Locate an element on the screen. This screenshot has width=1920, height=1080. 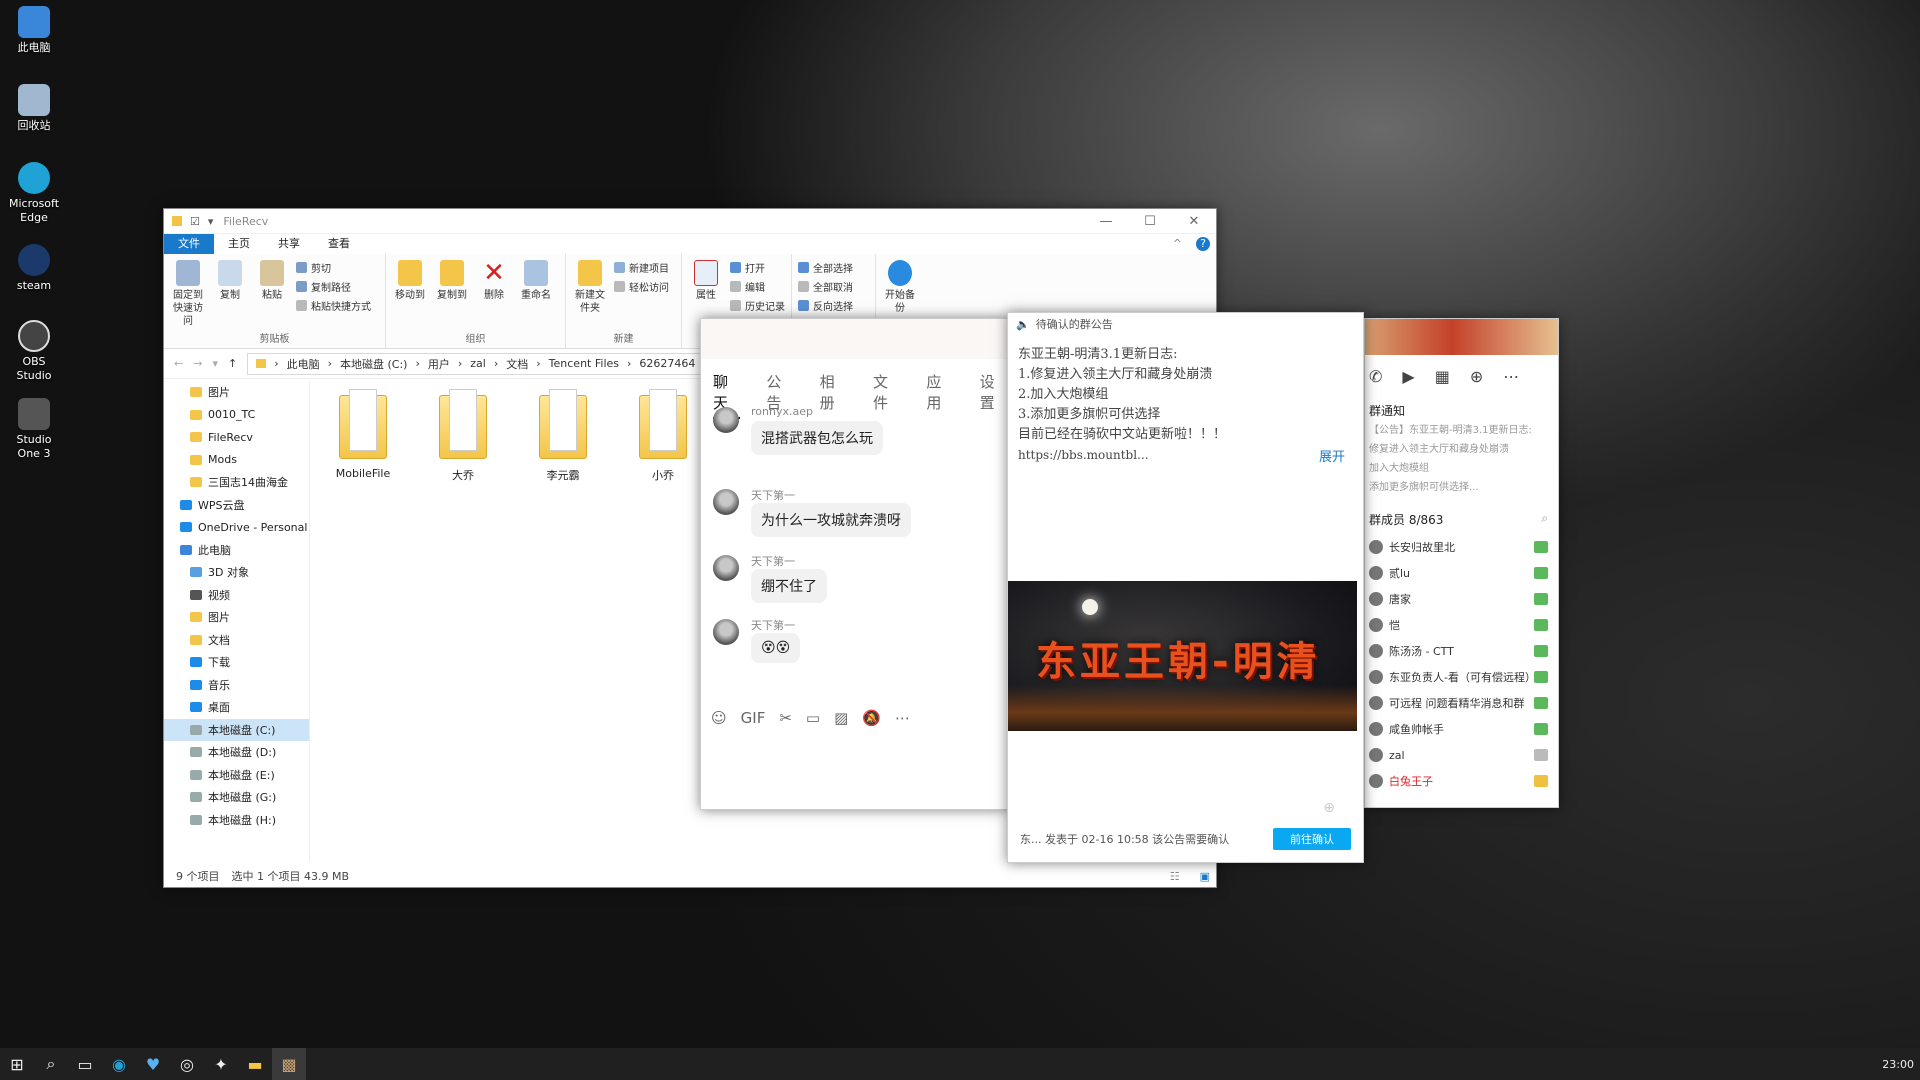
ribbon-collapse-icon: ^ is located at coordinates (1177, 244).